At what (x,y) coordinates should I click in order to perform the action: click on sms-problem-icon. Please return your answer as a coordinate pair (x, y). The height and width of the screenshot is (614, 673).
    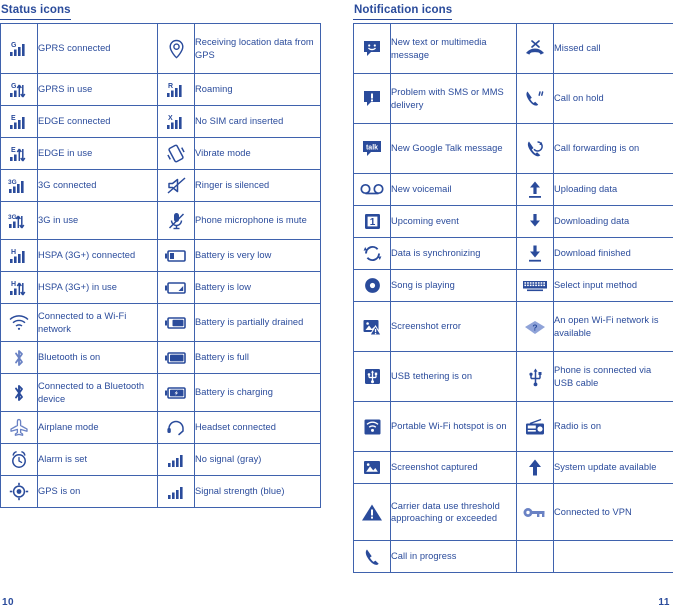
    Looking at the image, I should click on (372, 98).